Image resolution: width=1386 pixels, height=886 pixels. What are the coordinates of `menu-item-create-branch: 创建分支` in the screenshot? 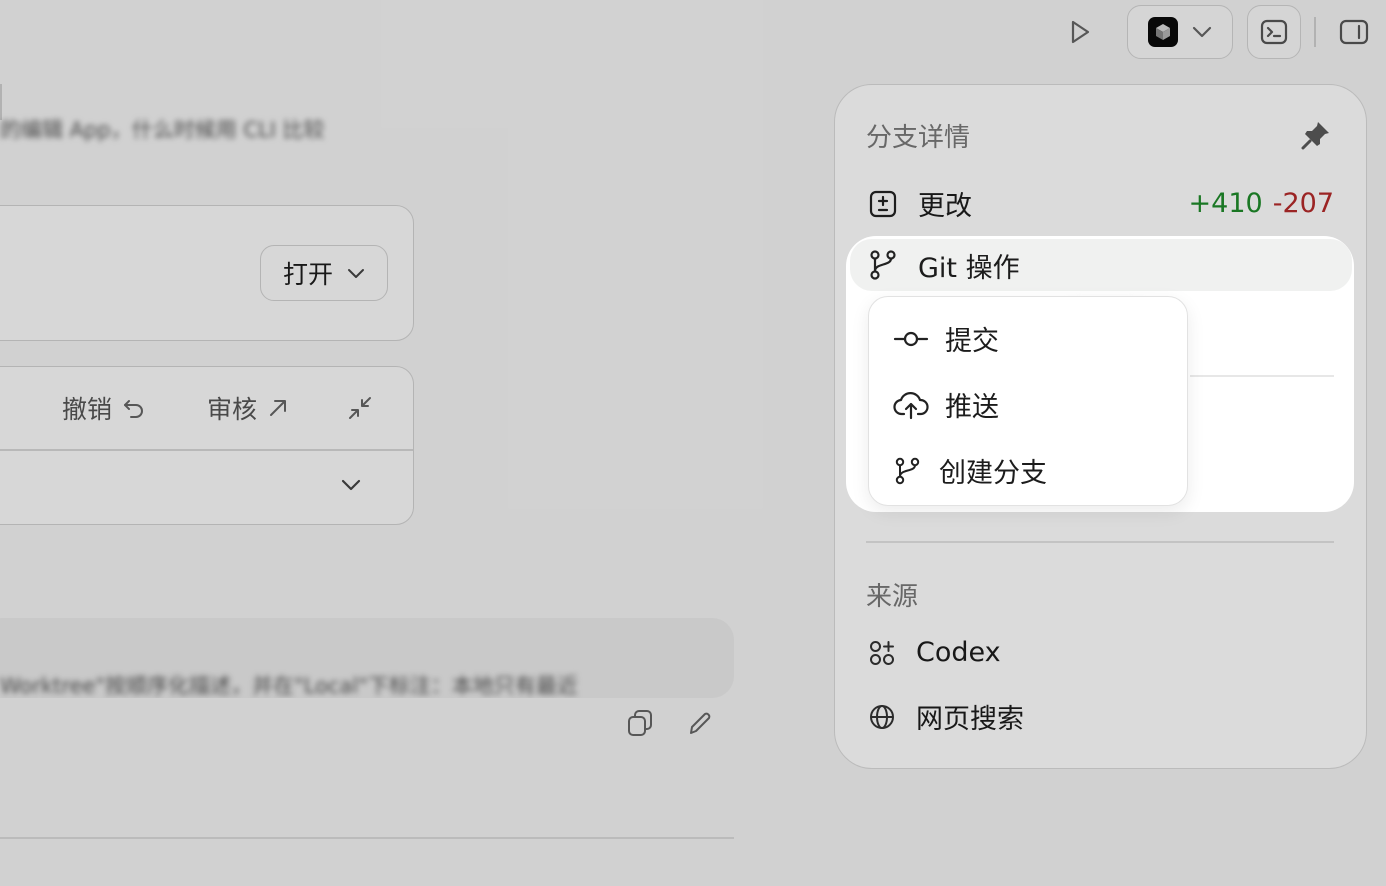 It's located at (970, 470).